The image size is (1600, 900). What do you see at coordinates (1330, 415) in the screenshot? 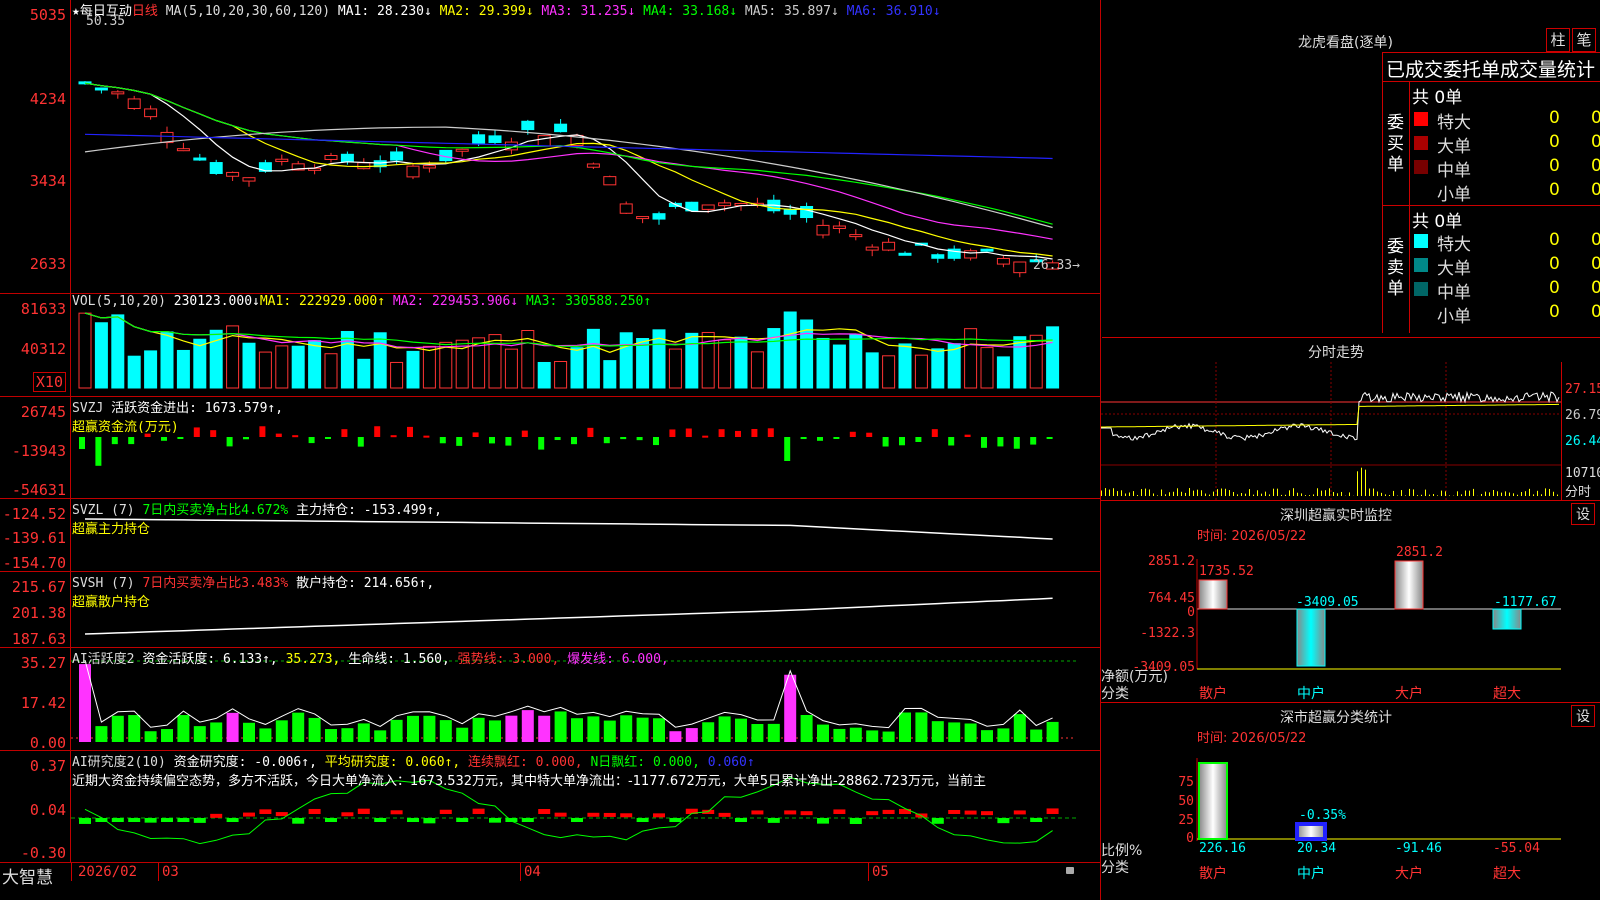
I see `avg-price-line` at bounding box center [1330, 415].